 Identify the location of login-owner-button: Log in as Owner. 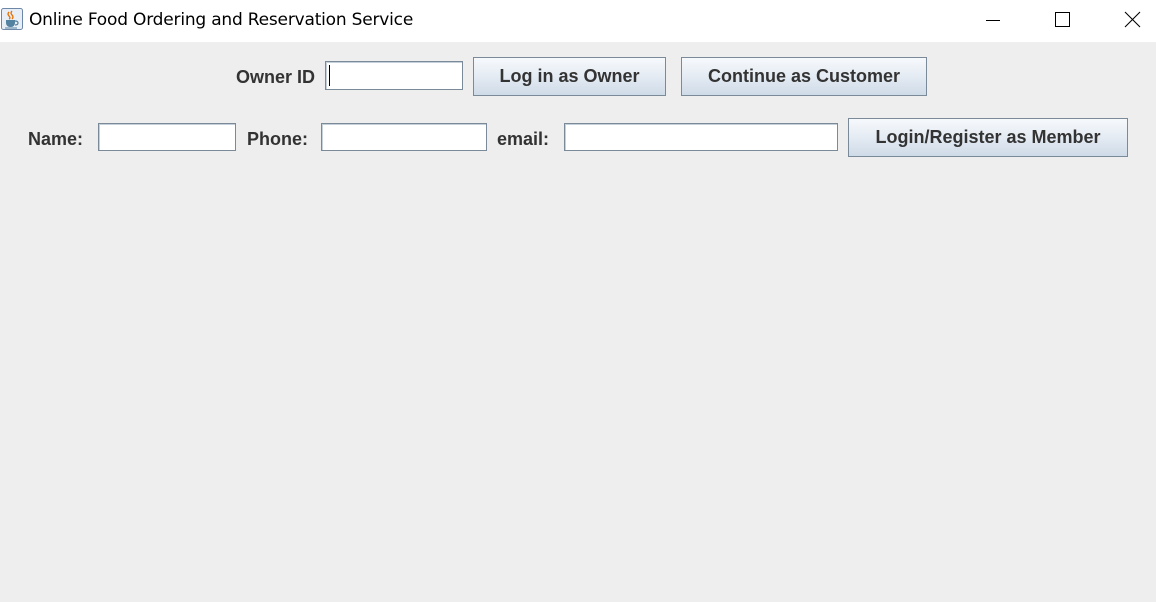
(569, 76).